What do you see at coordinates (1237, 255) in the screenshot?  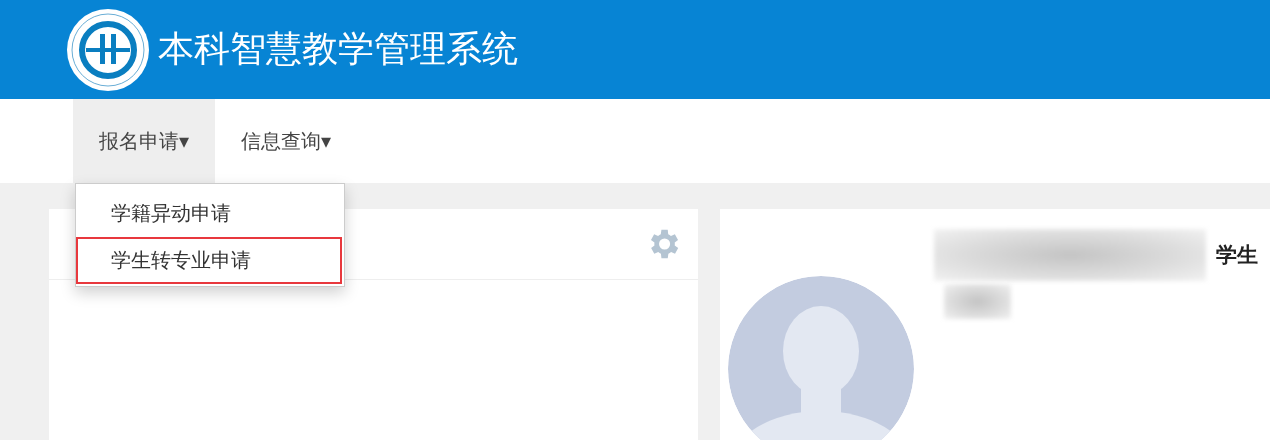 I see `role-label: 学生` at bounding box center [1237, 255].